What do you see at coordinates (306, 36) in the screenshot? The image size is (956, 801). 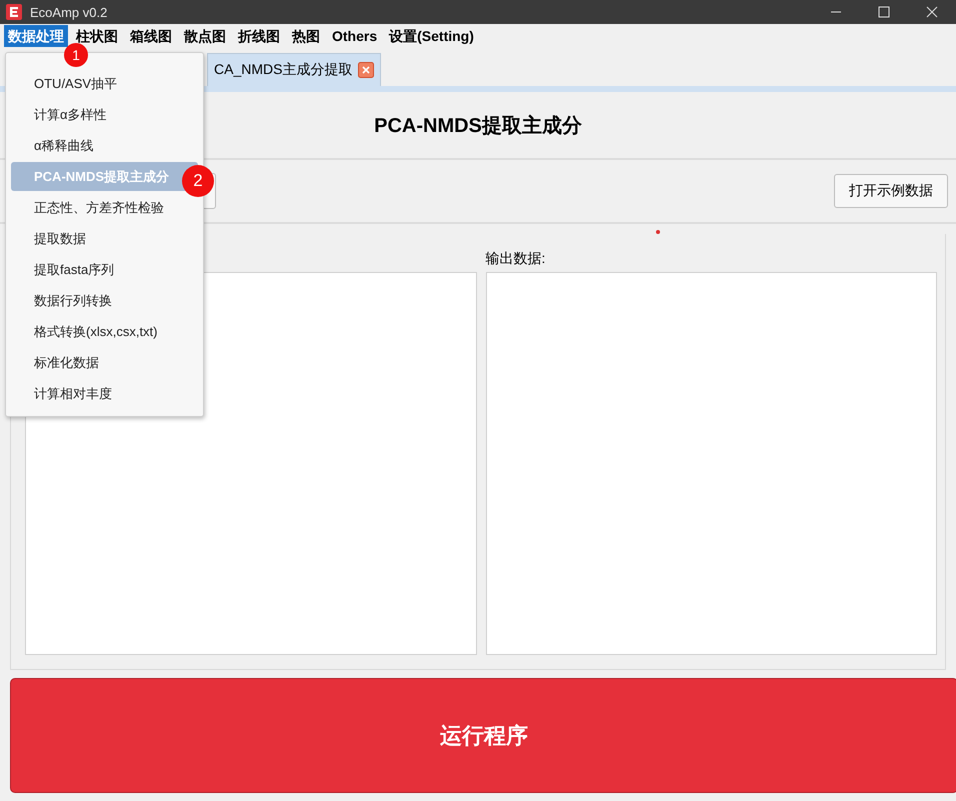 I see `menu-item: 热图` at bounding box center [306, 36].